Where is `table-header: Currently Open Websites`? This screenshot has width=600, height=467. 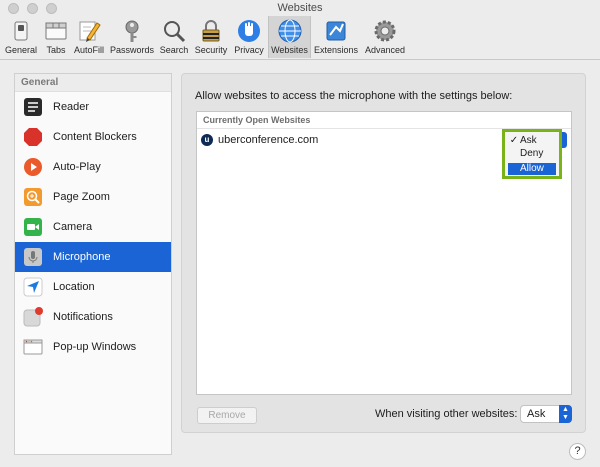 table-header: Currently Open Websites is located at coordinates (384, 120).